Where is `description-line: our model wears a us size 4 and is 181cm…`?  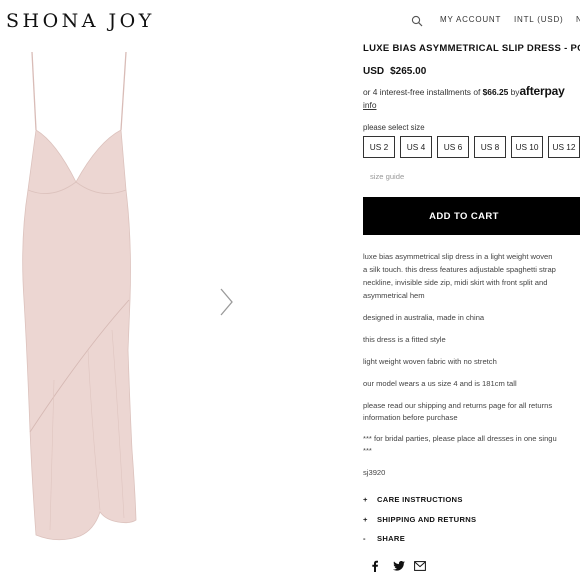 description-line: our model wears a us size 4 and is 181cm… is located at coordinates (440, 383).